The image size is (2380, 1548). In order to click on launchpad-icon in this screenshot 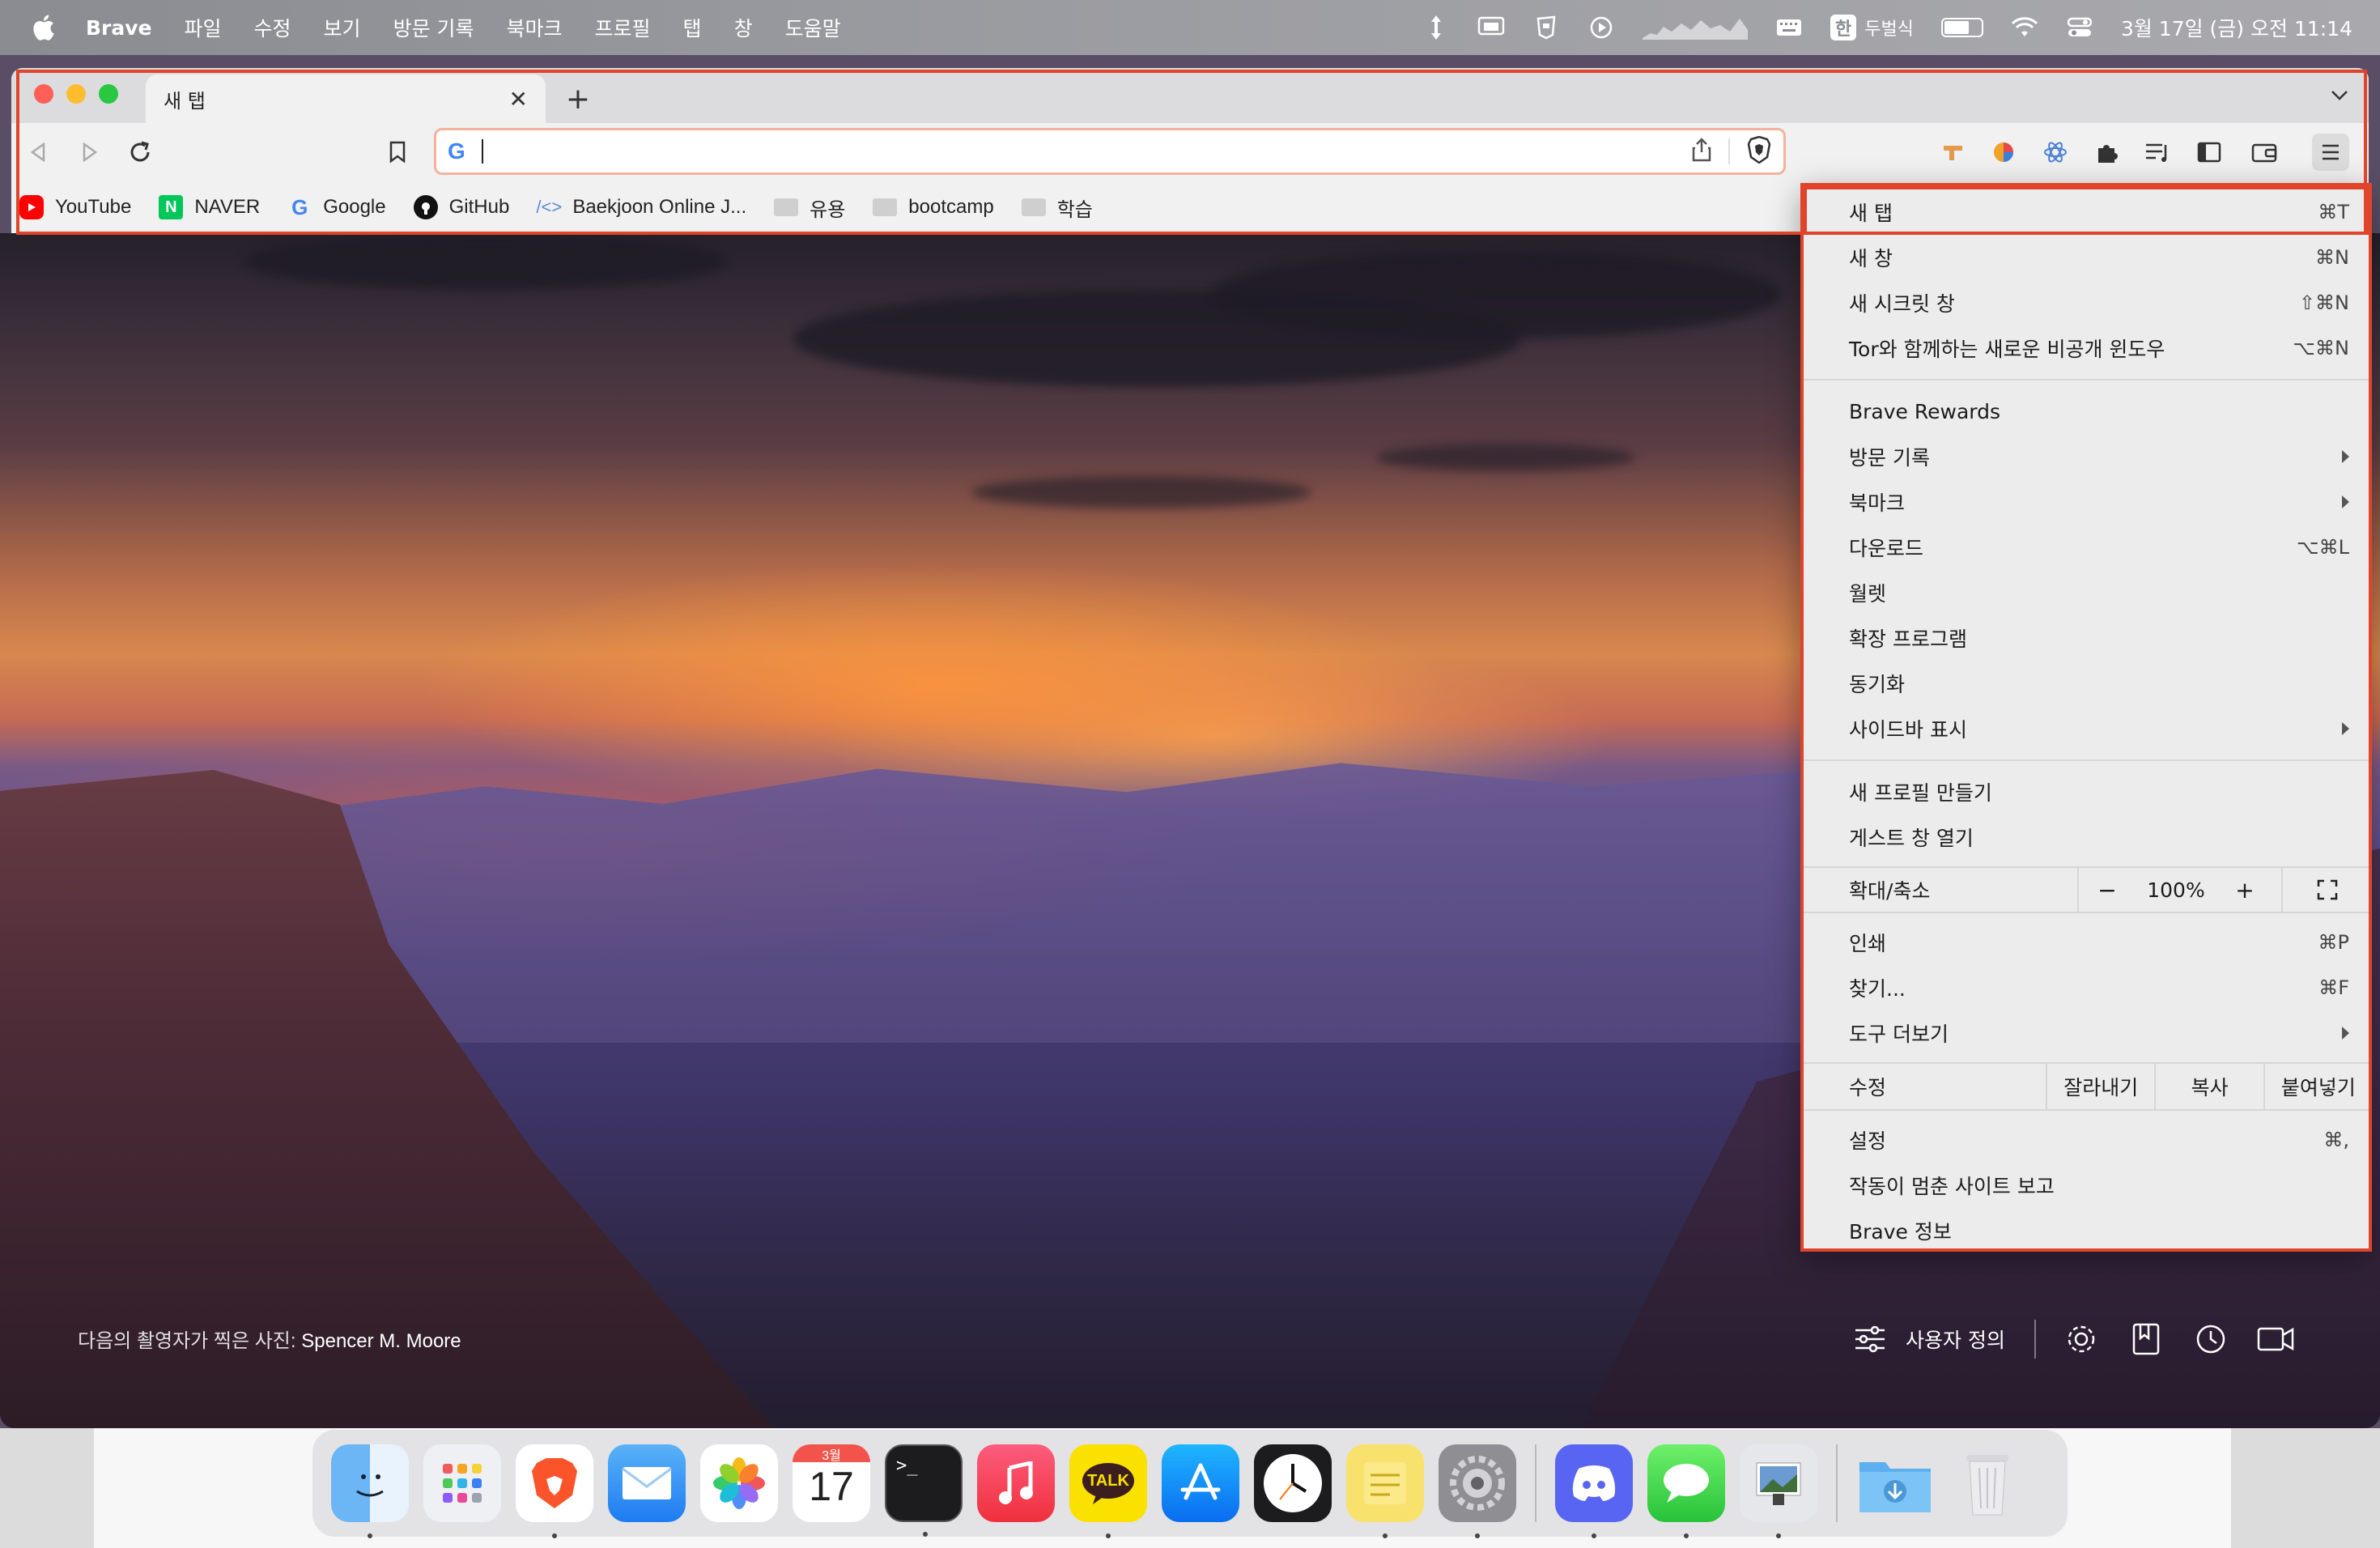, I will do `click(462, 1483)`.